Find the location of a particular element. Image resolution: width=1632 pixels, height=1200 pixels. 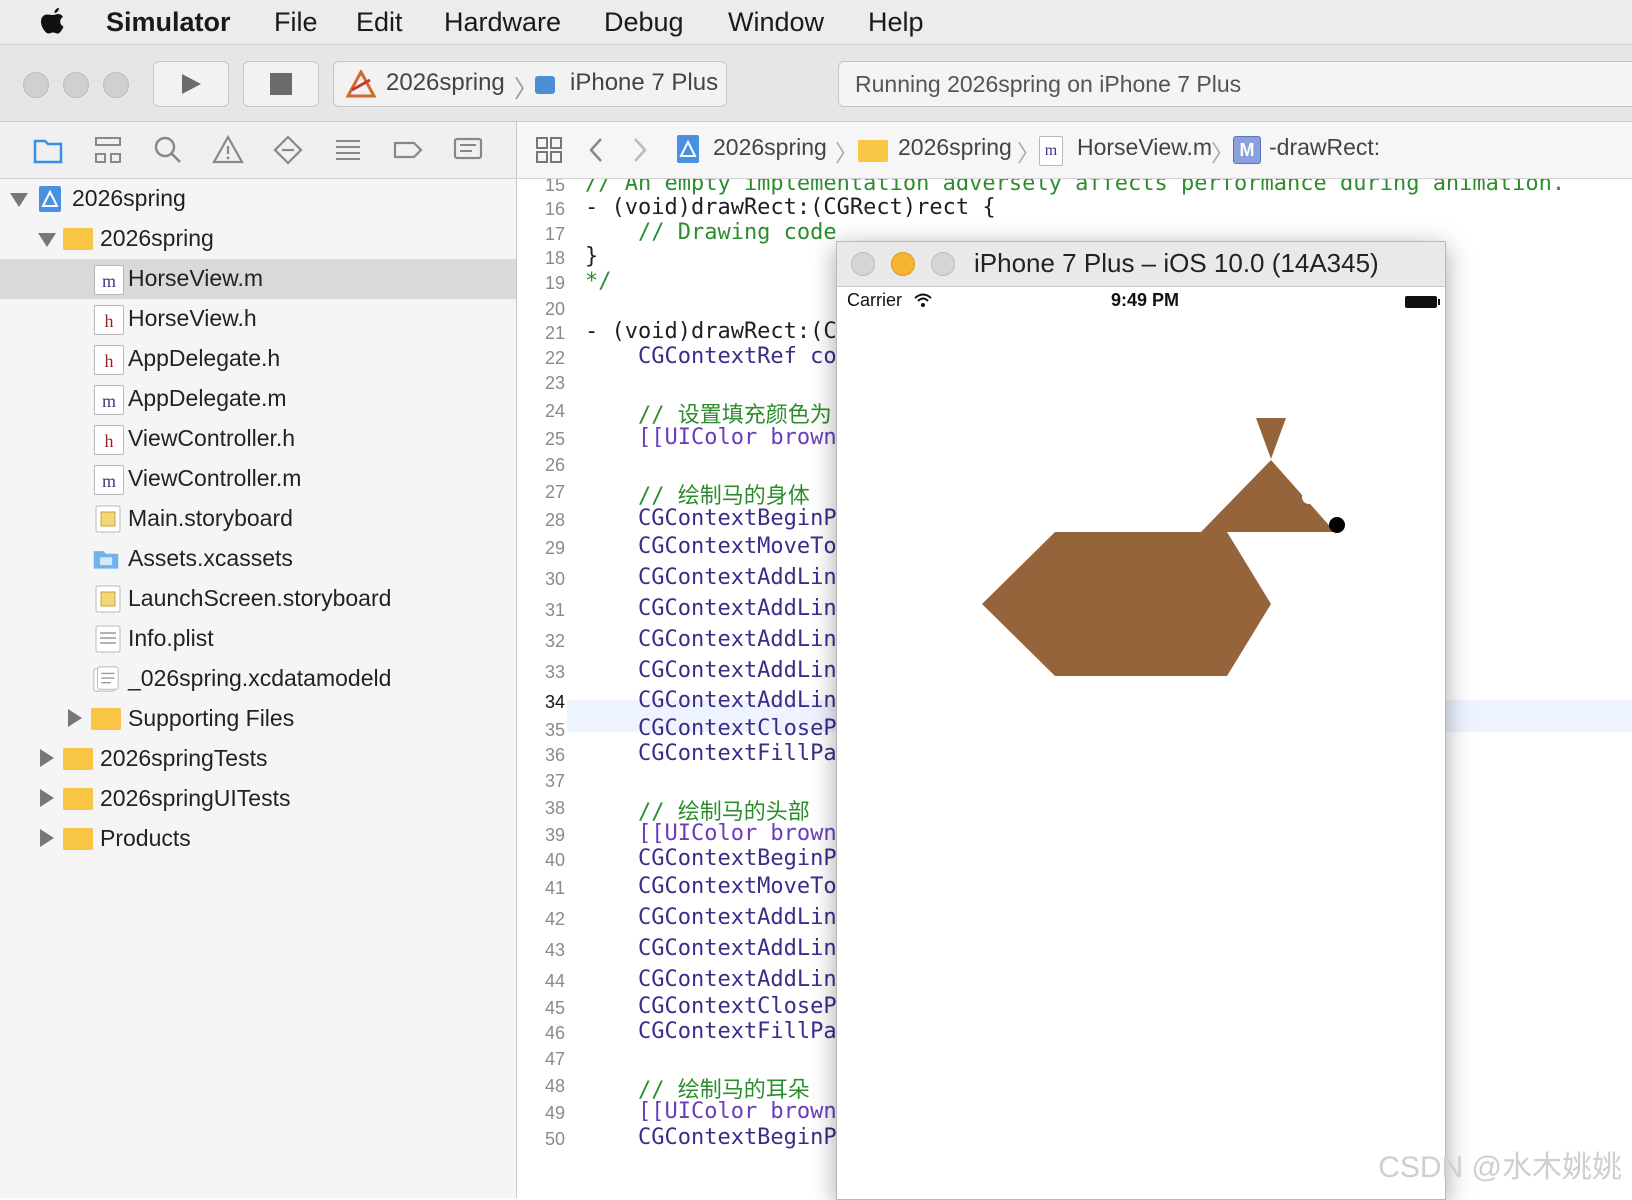

header-h-file-icon: h is located at coordinates (109, 440).